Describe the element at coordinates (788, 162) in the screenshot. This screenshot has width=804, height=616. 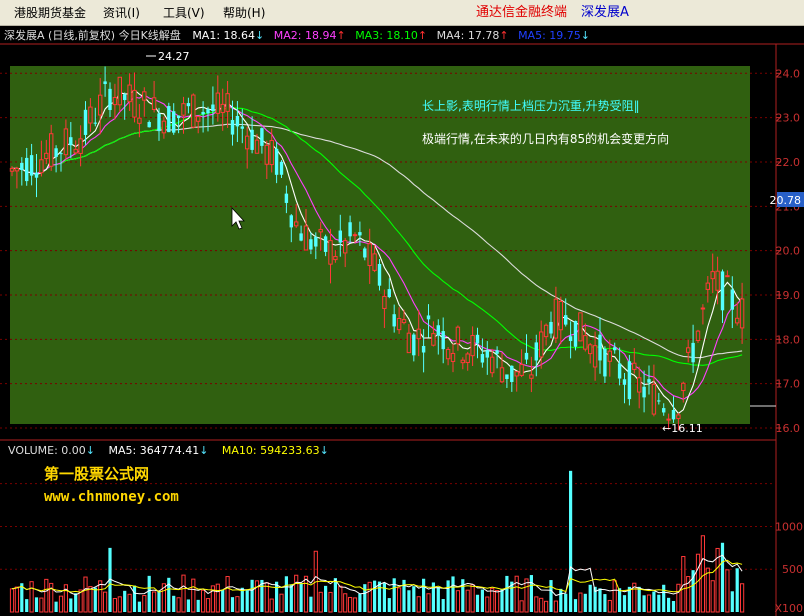
I see `price-tick-label: 22.0` at that location.